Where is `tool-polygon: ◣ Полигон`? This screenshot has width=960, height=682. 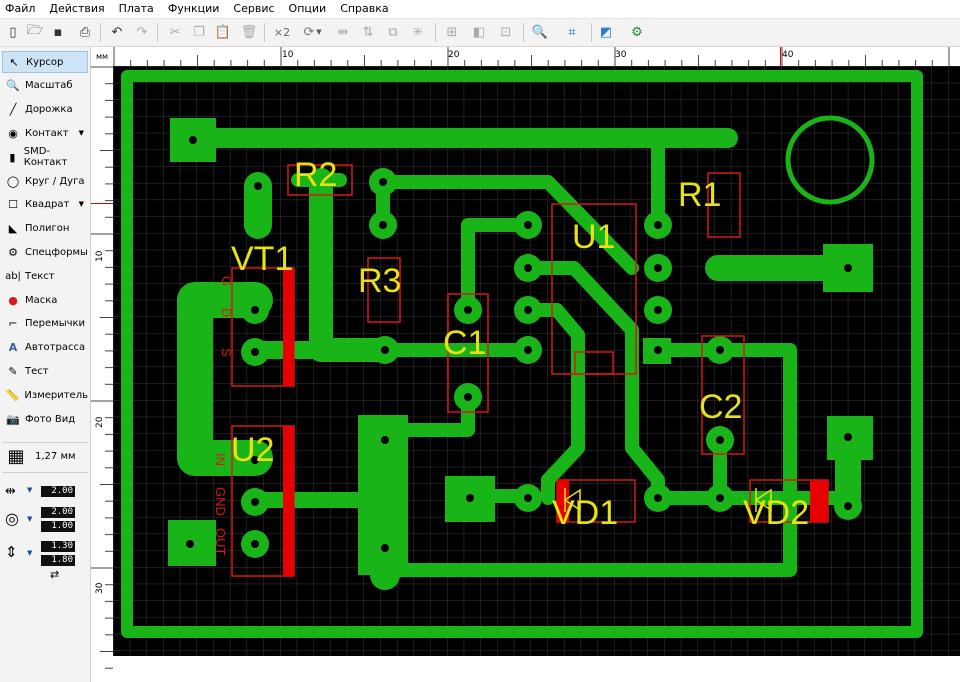 tool-polygon: ◣ Полигон is located at coordinates (45, 228).